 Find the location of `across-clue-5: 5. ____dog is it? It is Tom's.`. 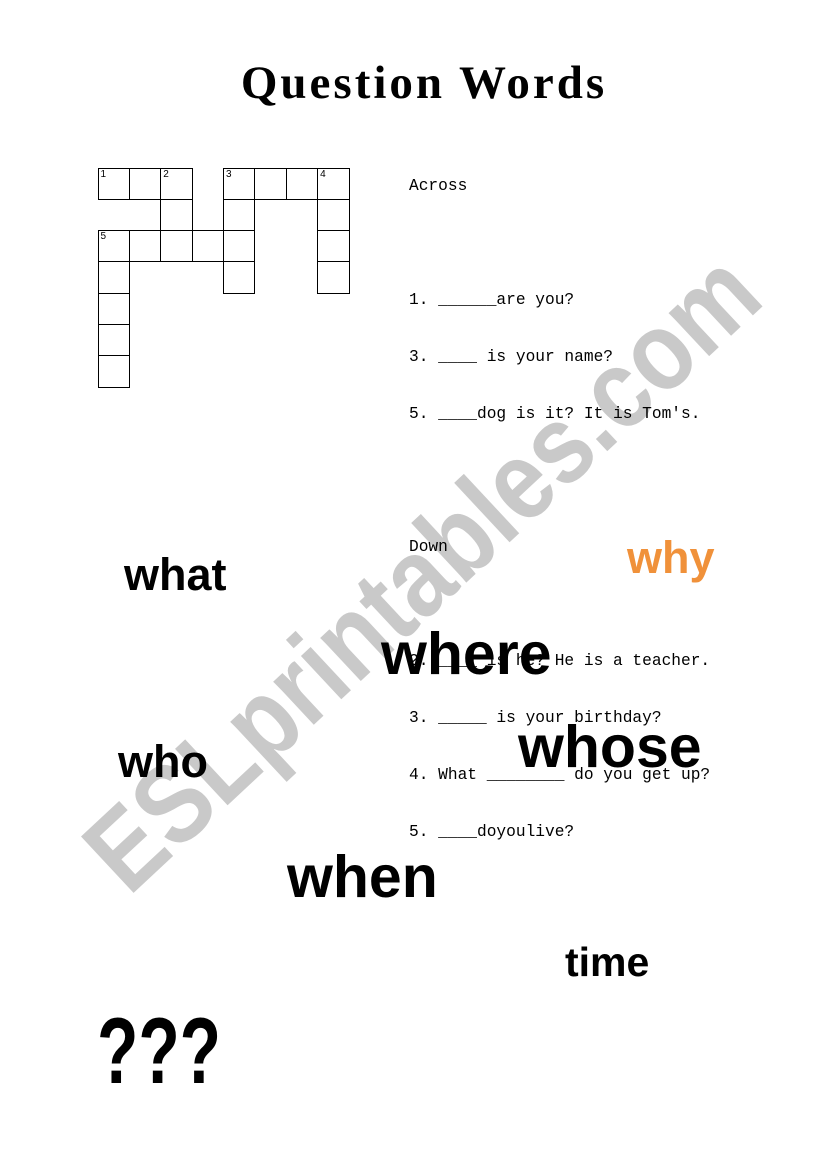

across-clue-5: 5. ____dog is it? It is Tom's. is located at coordinates (555, 414).